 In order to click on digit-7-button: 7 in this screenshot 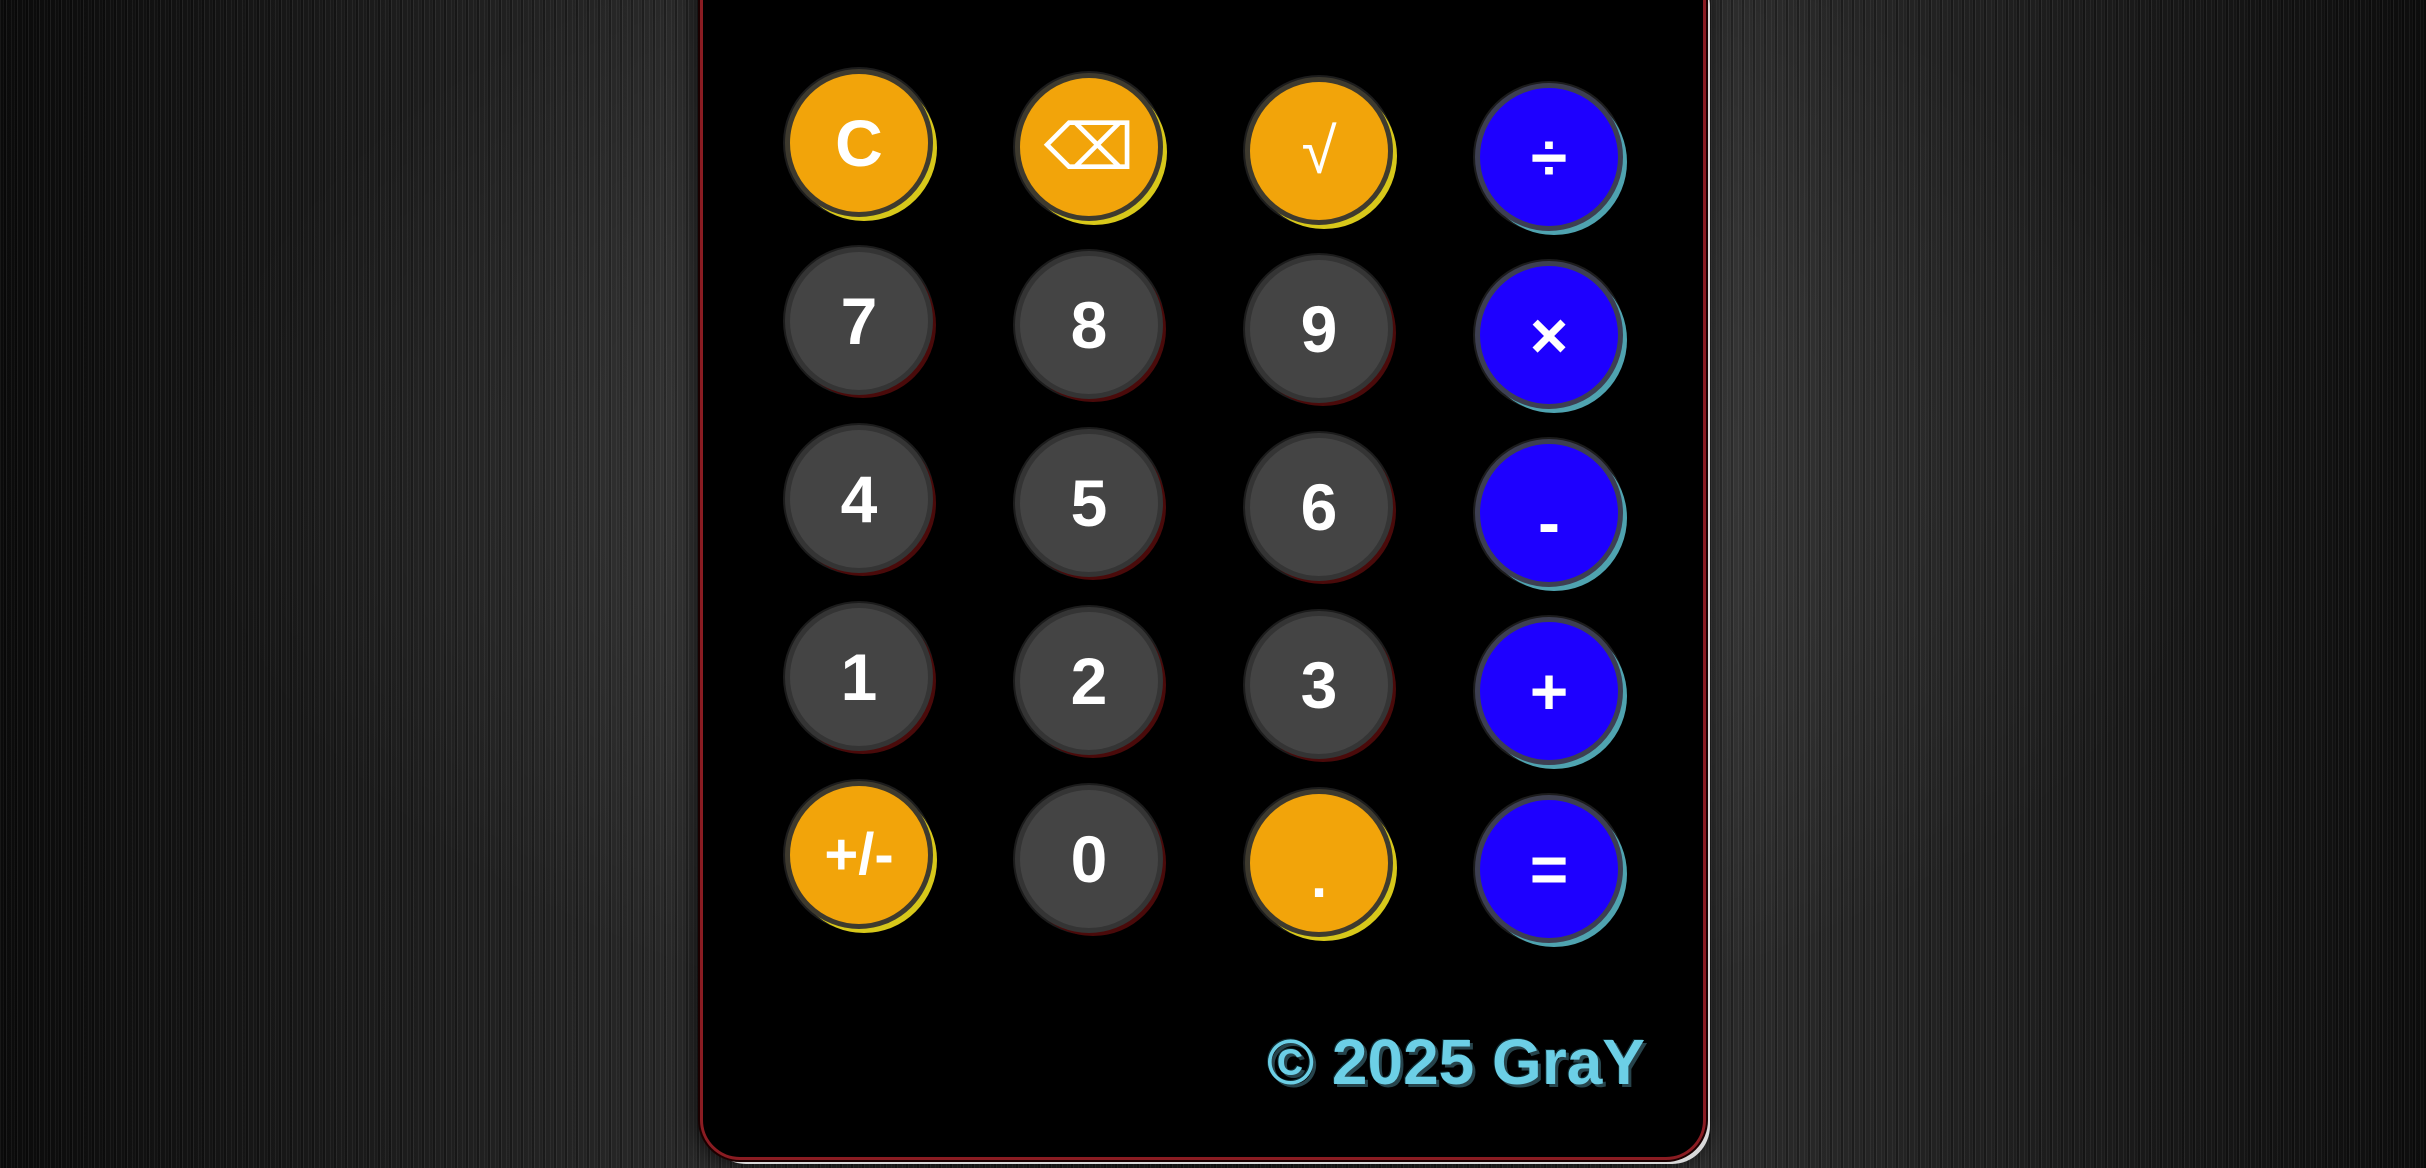, I will do `click(859, 321)`.